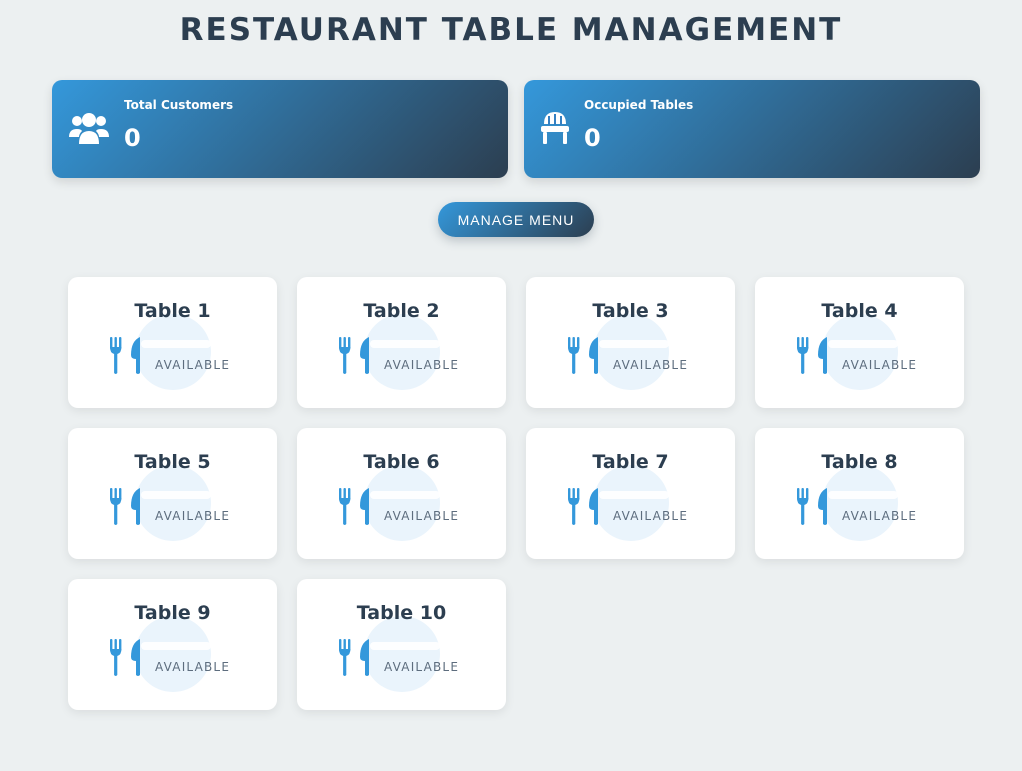 This screenshot has height=771, width=1022. What do you see at coordinates (172, 613) in the screenshot?
I see `table-name: Table 9` at bounding box center [172, 613].